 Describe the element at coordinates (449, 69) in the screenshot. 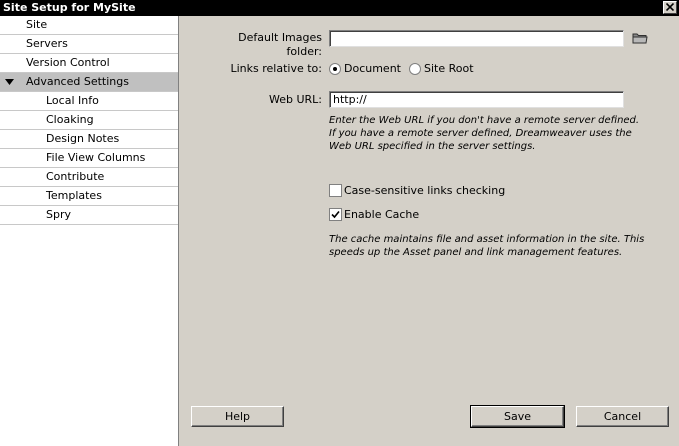

I see `radio-site-root-label: Site Root` at that location.